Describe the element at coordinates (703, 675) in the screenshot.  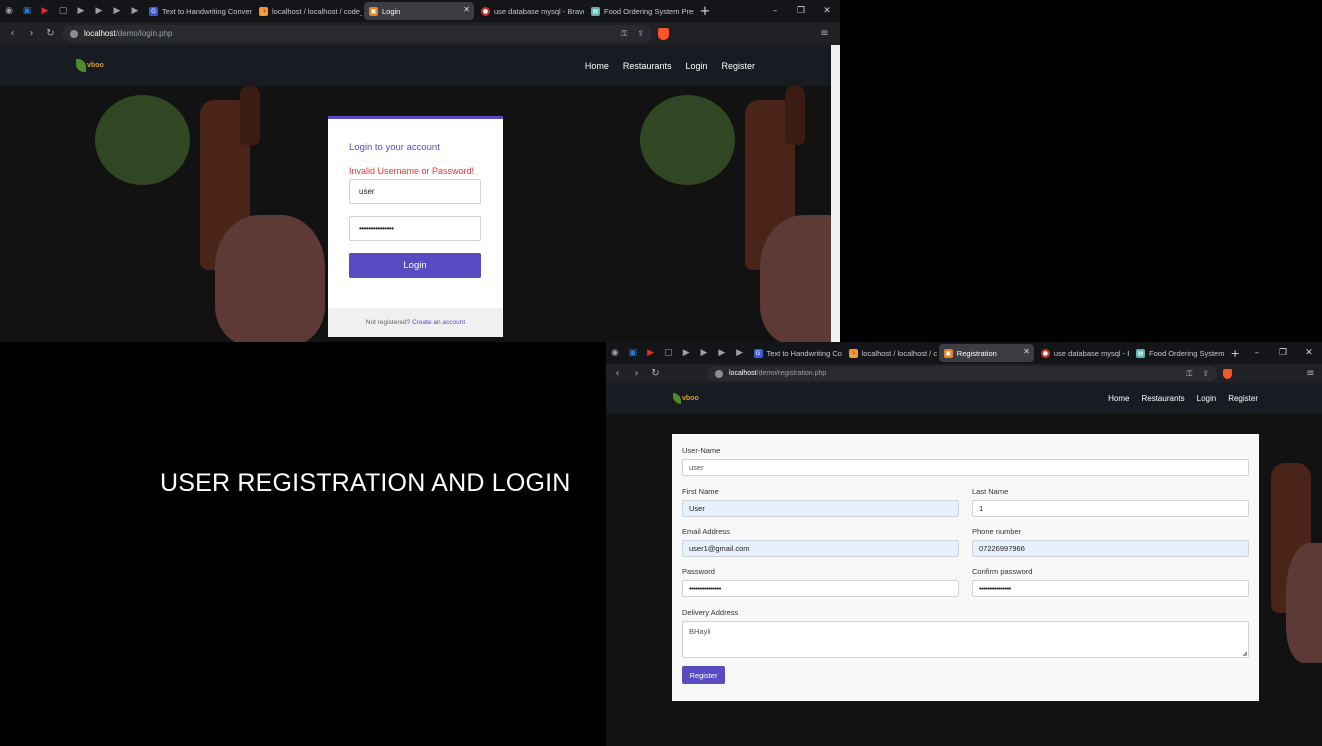
I see `register-button: Register` at that location.